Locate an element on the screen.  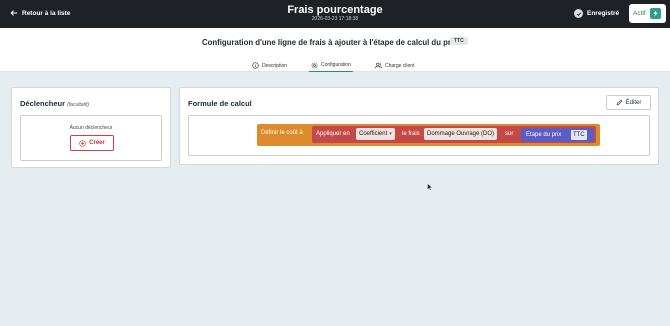
timestamp: 2026-03-23 17:18:38 is located at coordinates (335, 19).